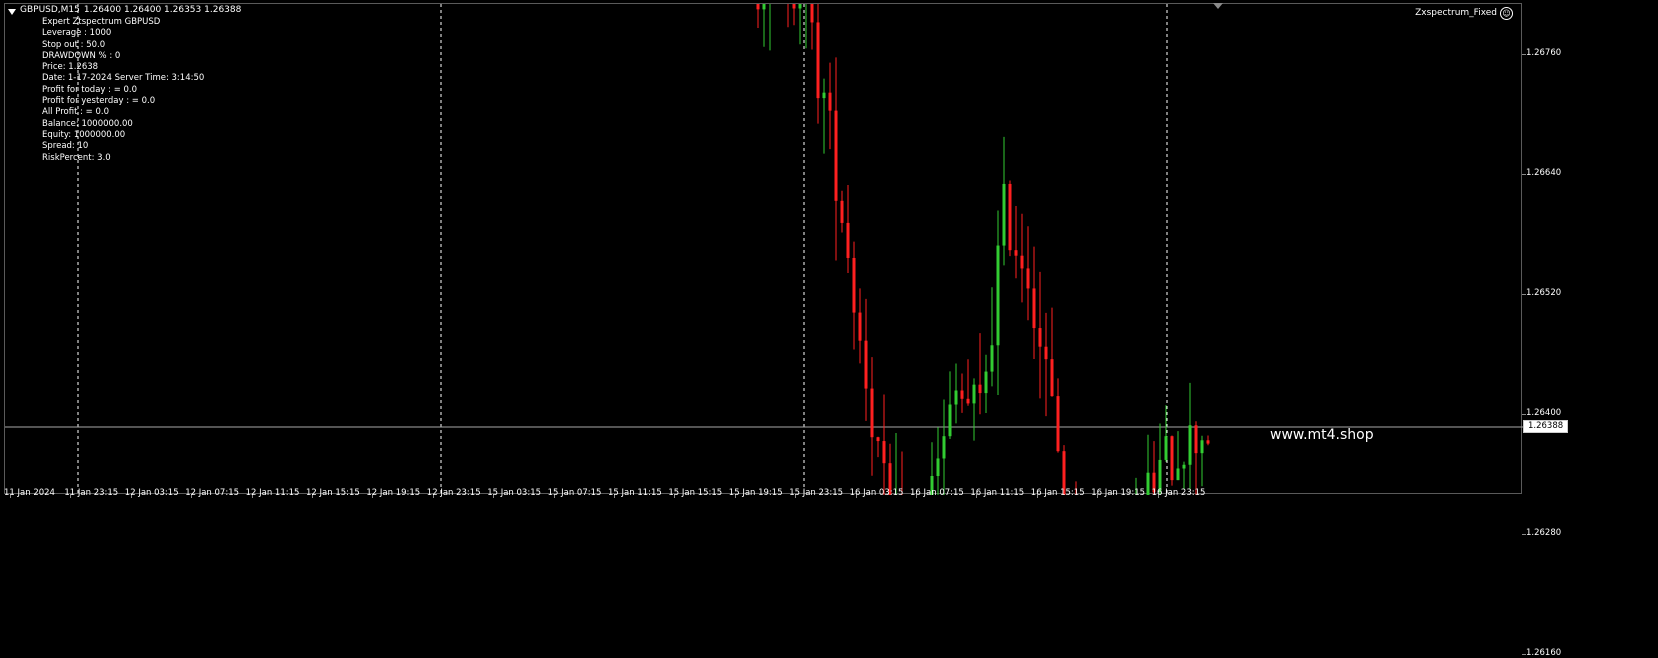 This screenshot has height=658, width=1658. What do you see at coordinates (212, 493) in the screenshot?
I see `time-tick-label: 12 Jan 07:15` at bounding box center [212, 493].